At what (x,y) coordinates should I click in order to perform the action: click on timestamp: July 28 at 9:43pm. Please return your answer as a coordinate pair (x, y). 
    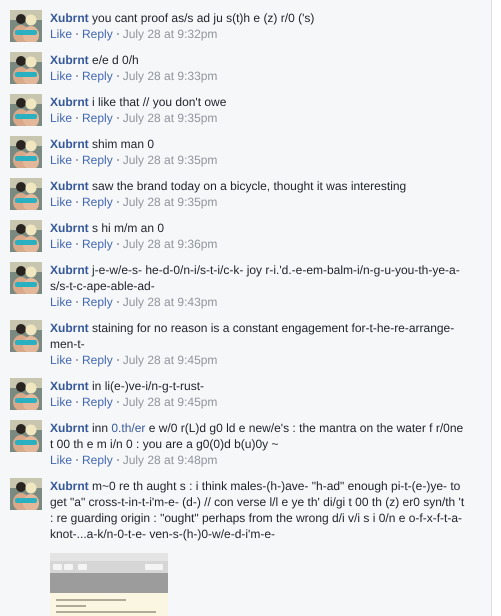
    Looking at the image, I should click on (170, 302).